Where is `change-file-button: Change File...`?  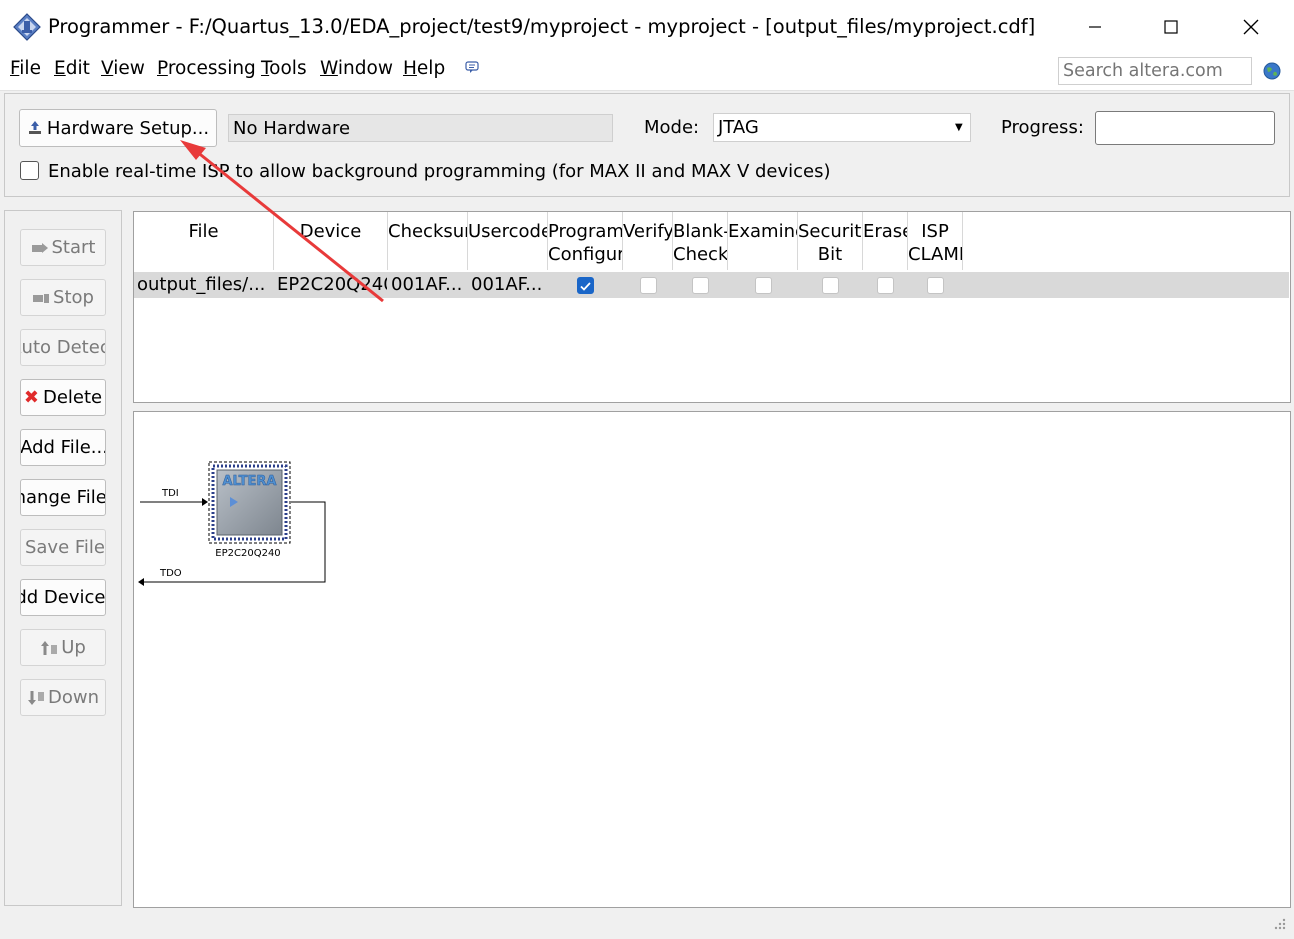
change-file-button: Change File... is located at coordinates (63, 497).